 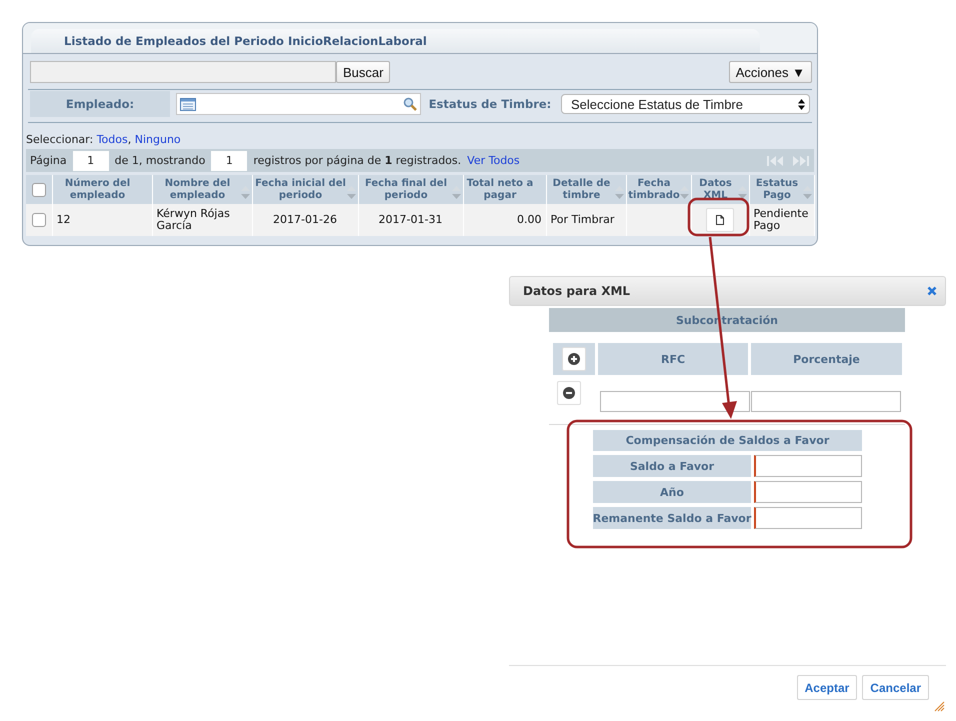 I want to click on row-checkbox, so click(x=39, y=220).